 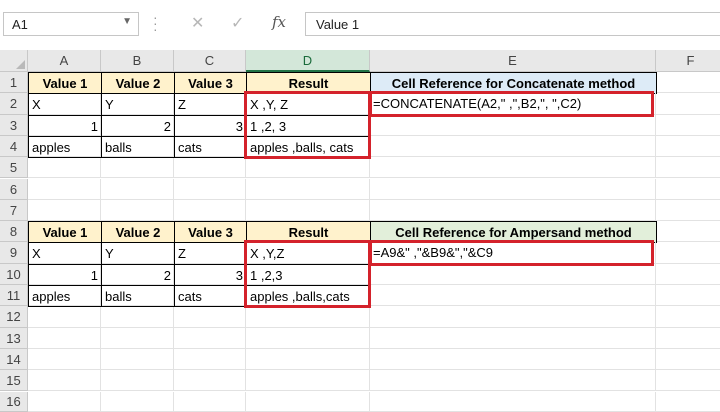 I want to click on table2-cell: 1 ,2,3, so click(x=308, y=274).